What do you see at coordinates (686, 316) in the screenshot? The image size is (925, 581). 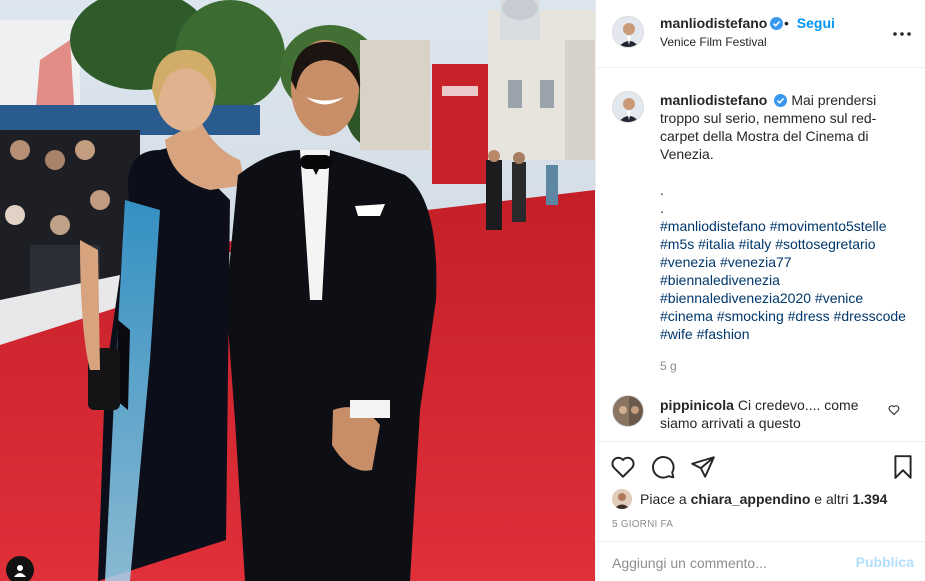 I see `hashtag-link: #cinema` at bounding box center [686, 316].